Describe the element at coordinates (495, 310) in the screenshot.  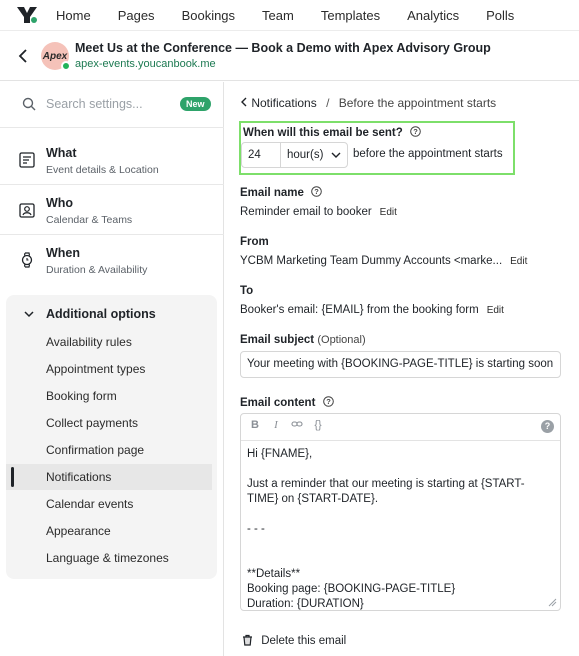
I see `edit-to-button: Edit` at that location.